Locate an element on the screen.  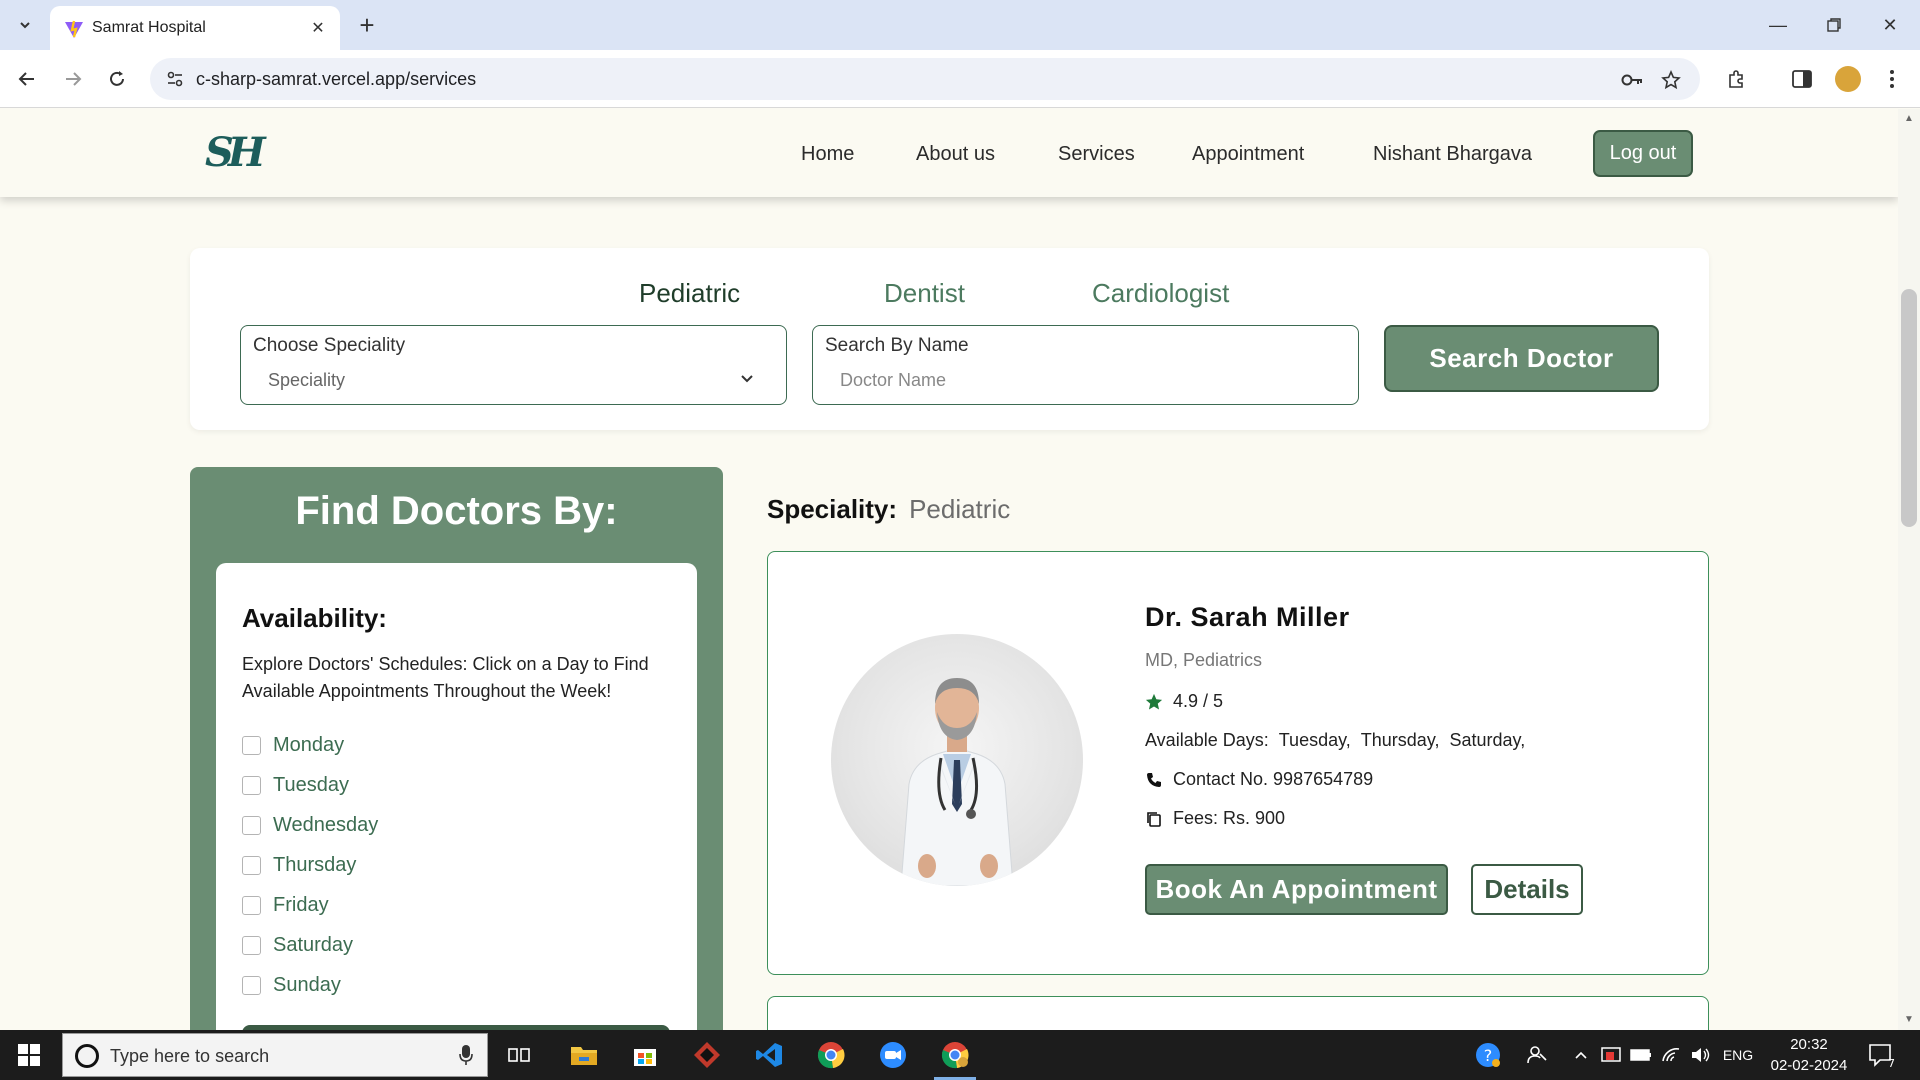
filter-title: Find Doctors By: is located at coordinates (456, 511).